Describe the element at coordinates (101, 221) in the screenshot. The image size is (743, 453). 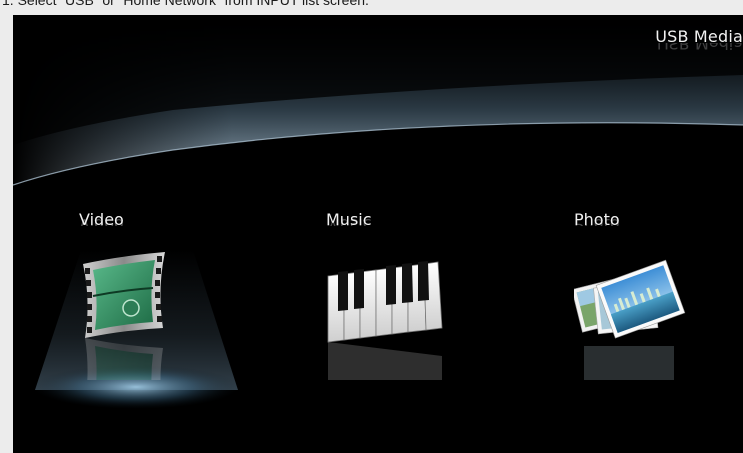
I see `menu-item-video-label-reflection: Video` at that location.